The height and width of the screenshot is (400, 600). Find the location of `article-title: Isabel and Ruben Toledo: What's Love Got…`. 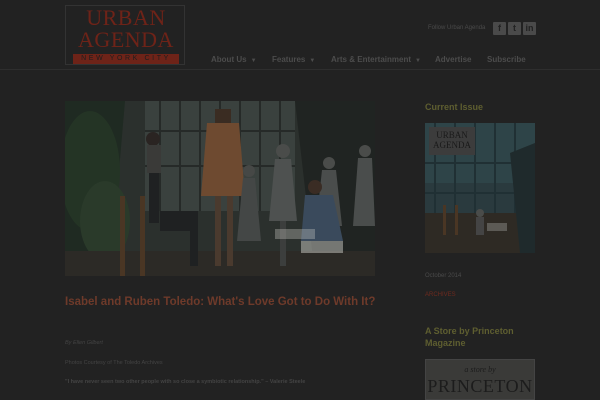

article-title: Isabel and Ruben Toledo: What's Love Got… is located at coordinates (230, 302).